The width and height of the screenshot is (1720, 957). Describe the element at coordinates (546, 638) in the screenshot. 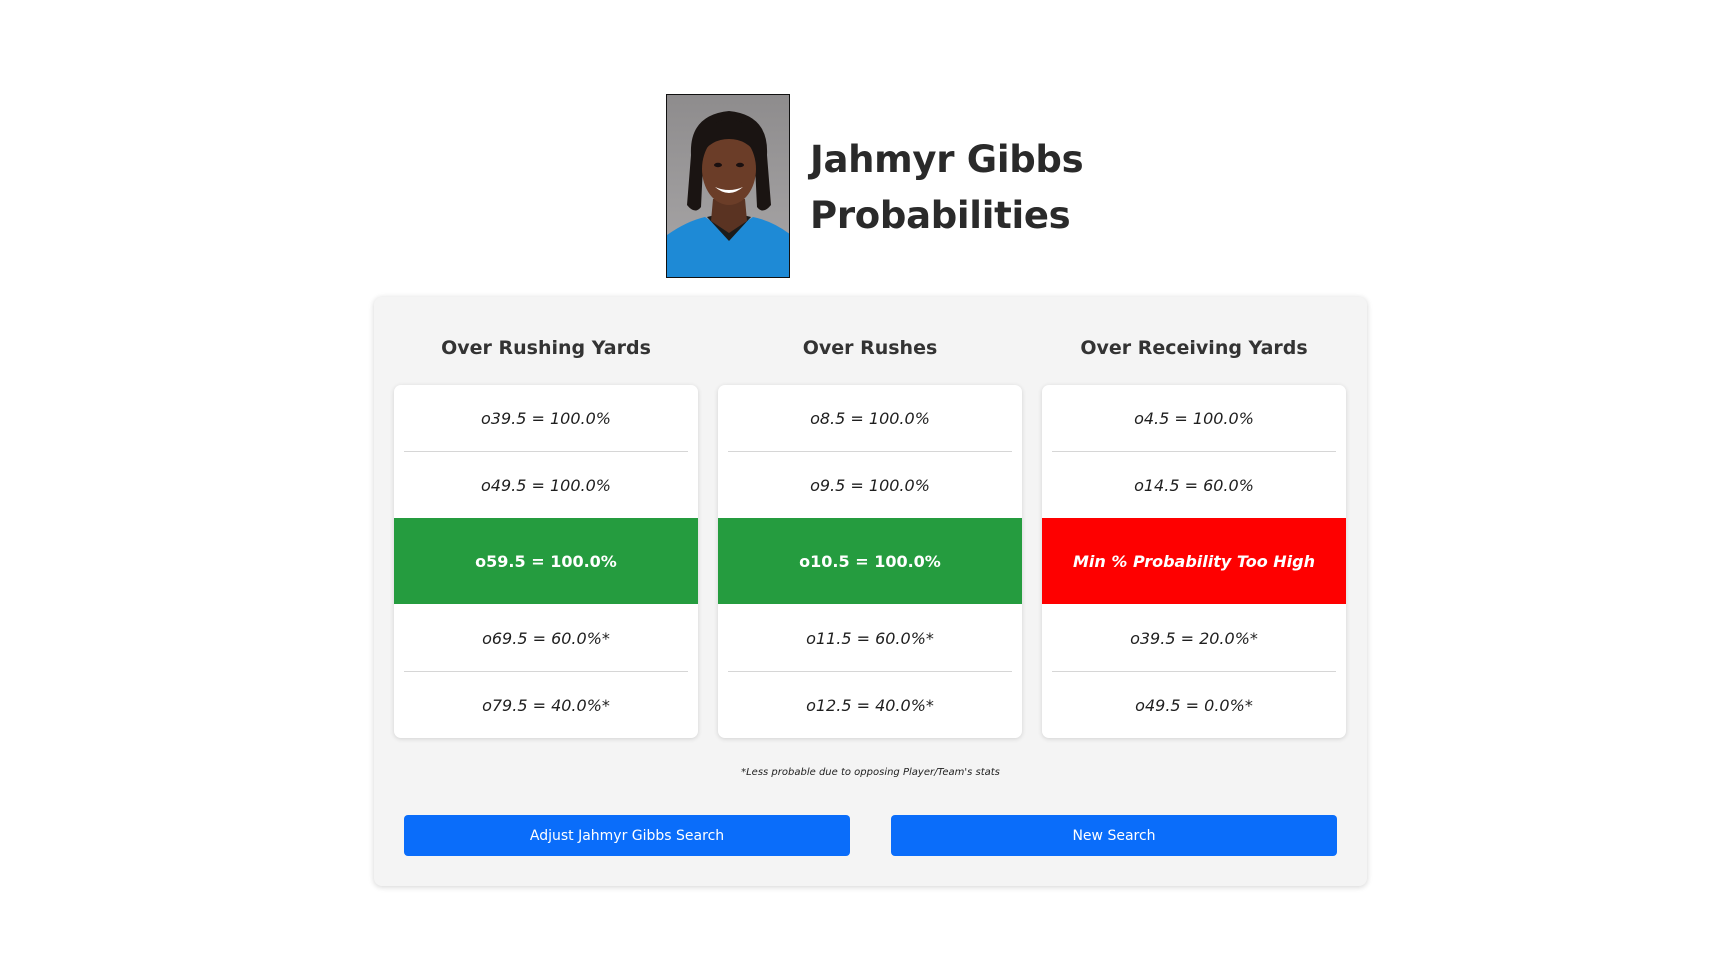

I see `option-row: o69.5 = 60.0%*` at that location.